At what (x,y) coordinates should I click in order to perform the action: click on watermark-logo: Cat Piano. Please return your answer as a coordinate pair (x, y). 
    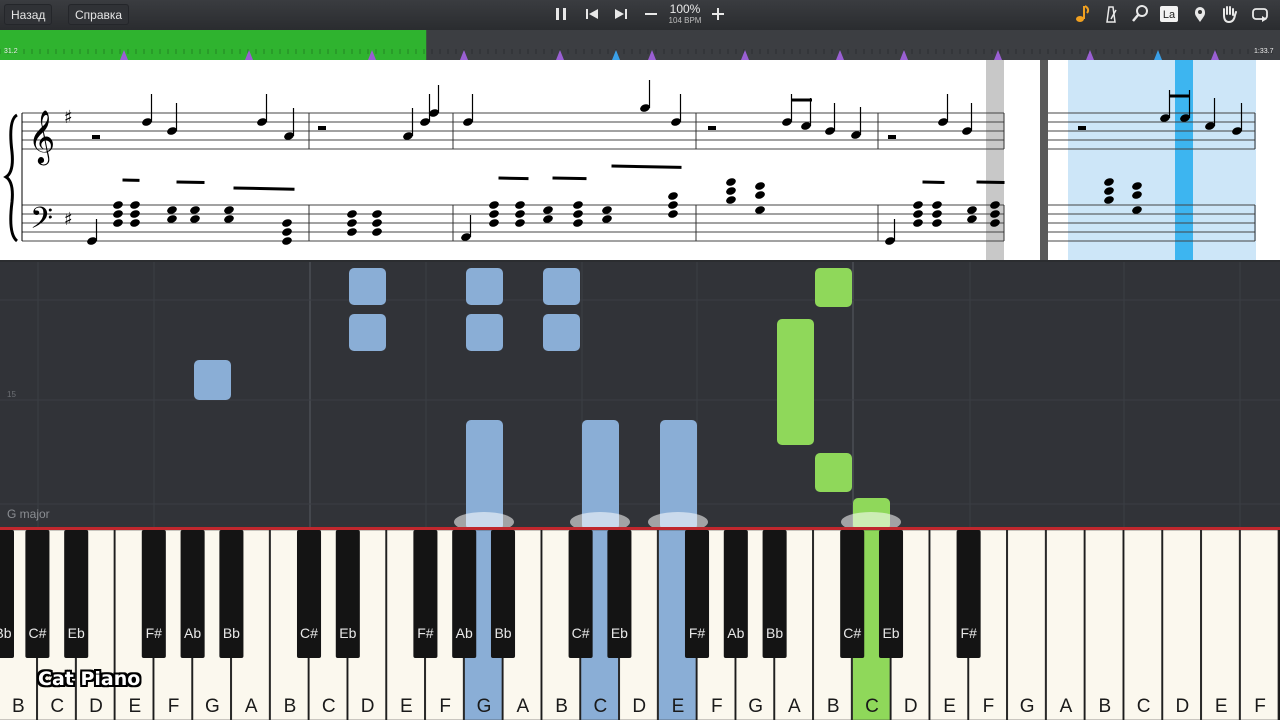
    Looking at the image, I should click on (89, 679).